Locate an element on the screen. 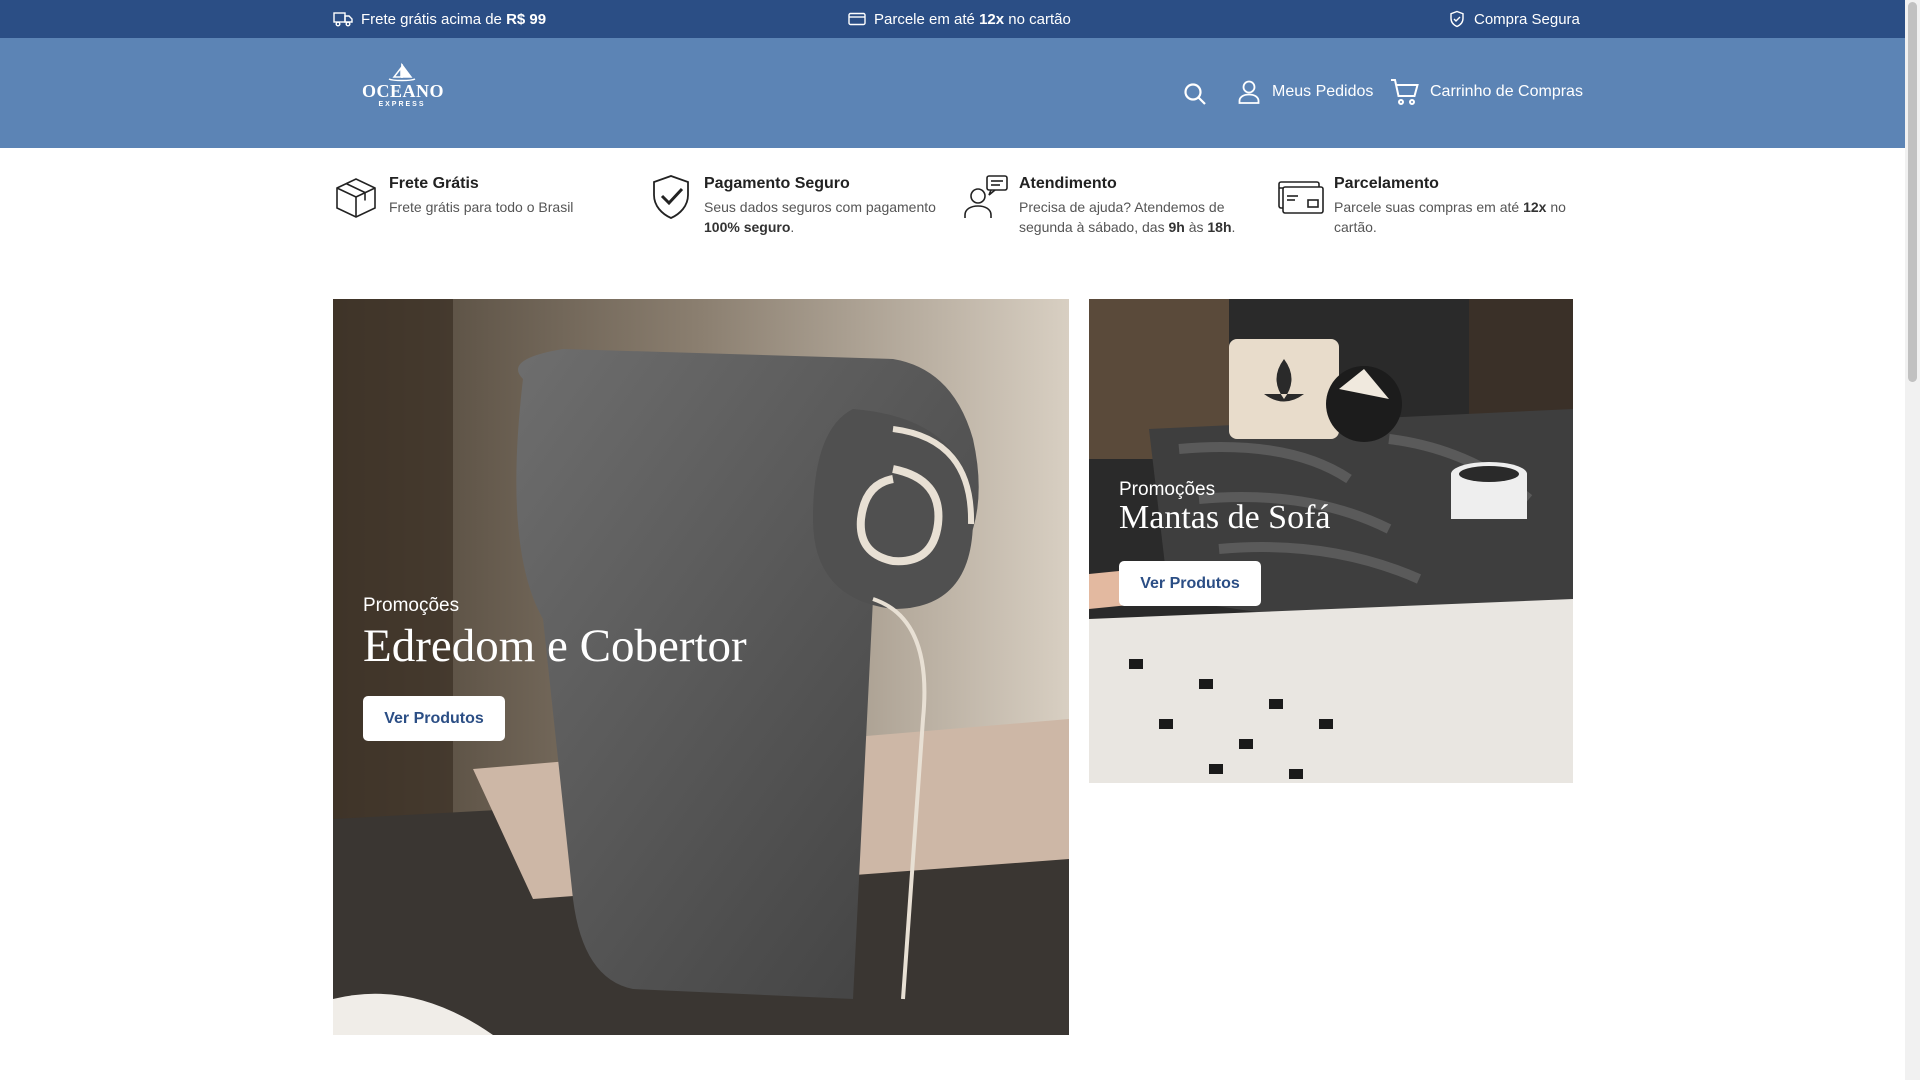  free-shipping-value: R$ 99 is located at coordinates (526, 19).